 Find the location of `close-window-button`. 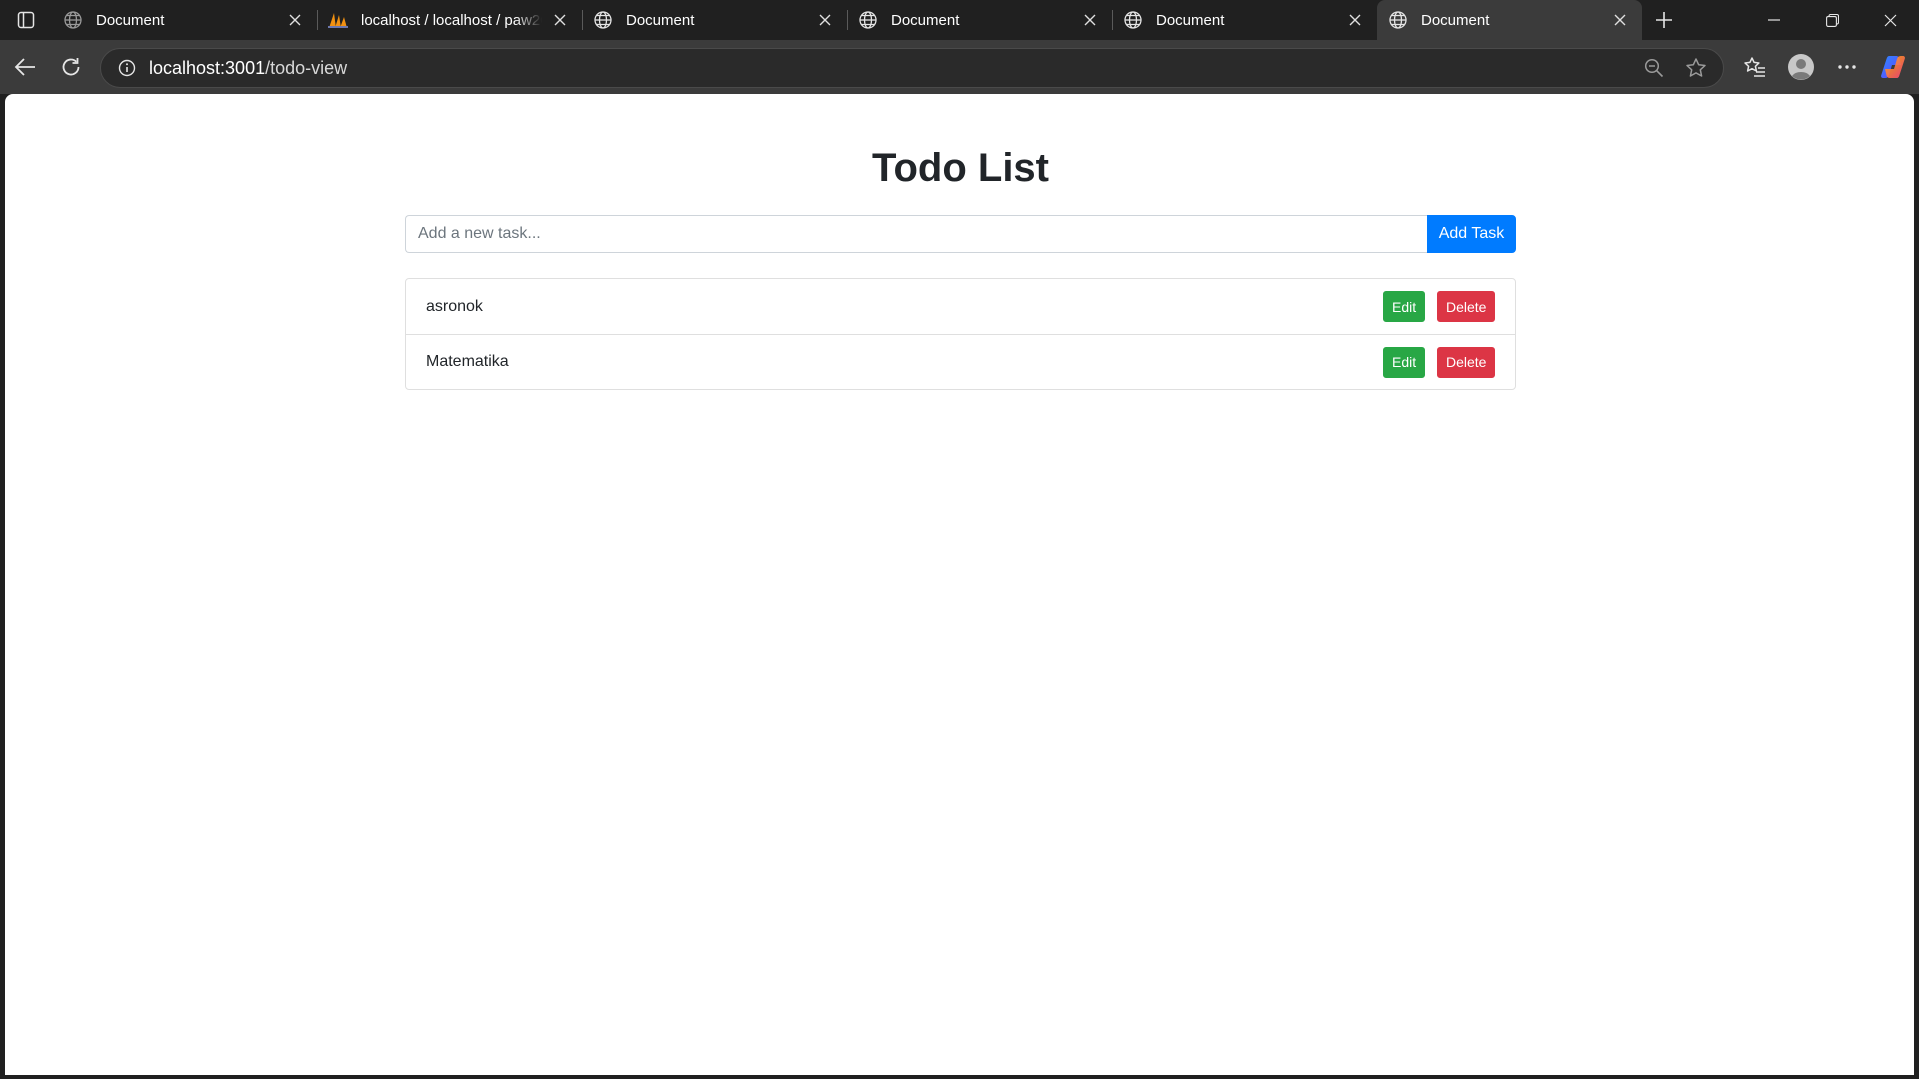

close-window-button is located at coordinates (1890, 20).